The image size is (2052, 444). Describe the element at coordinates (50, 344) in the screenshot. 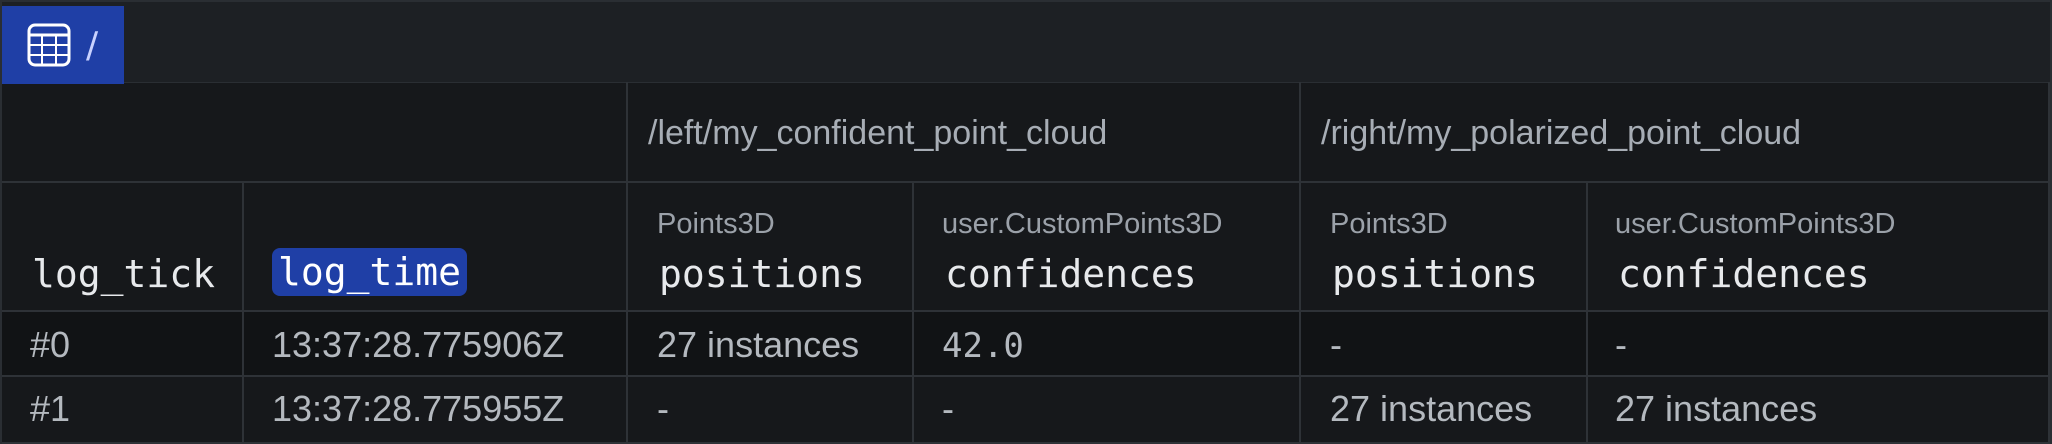

I see `row-index: #0` at that location.